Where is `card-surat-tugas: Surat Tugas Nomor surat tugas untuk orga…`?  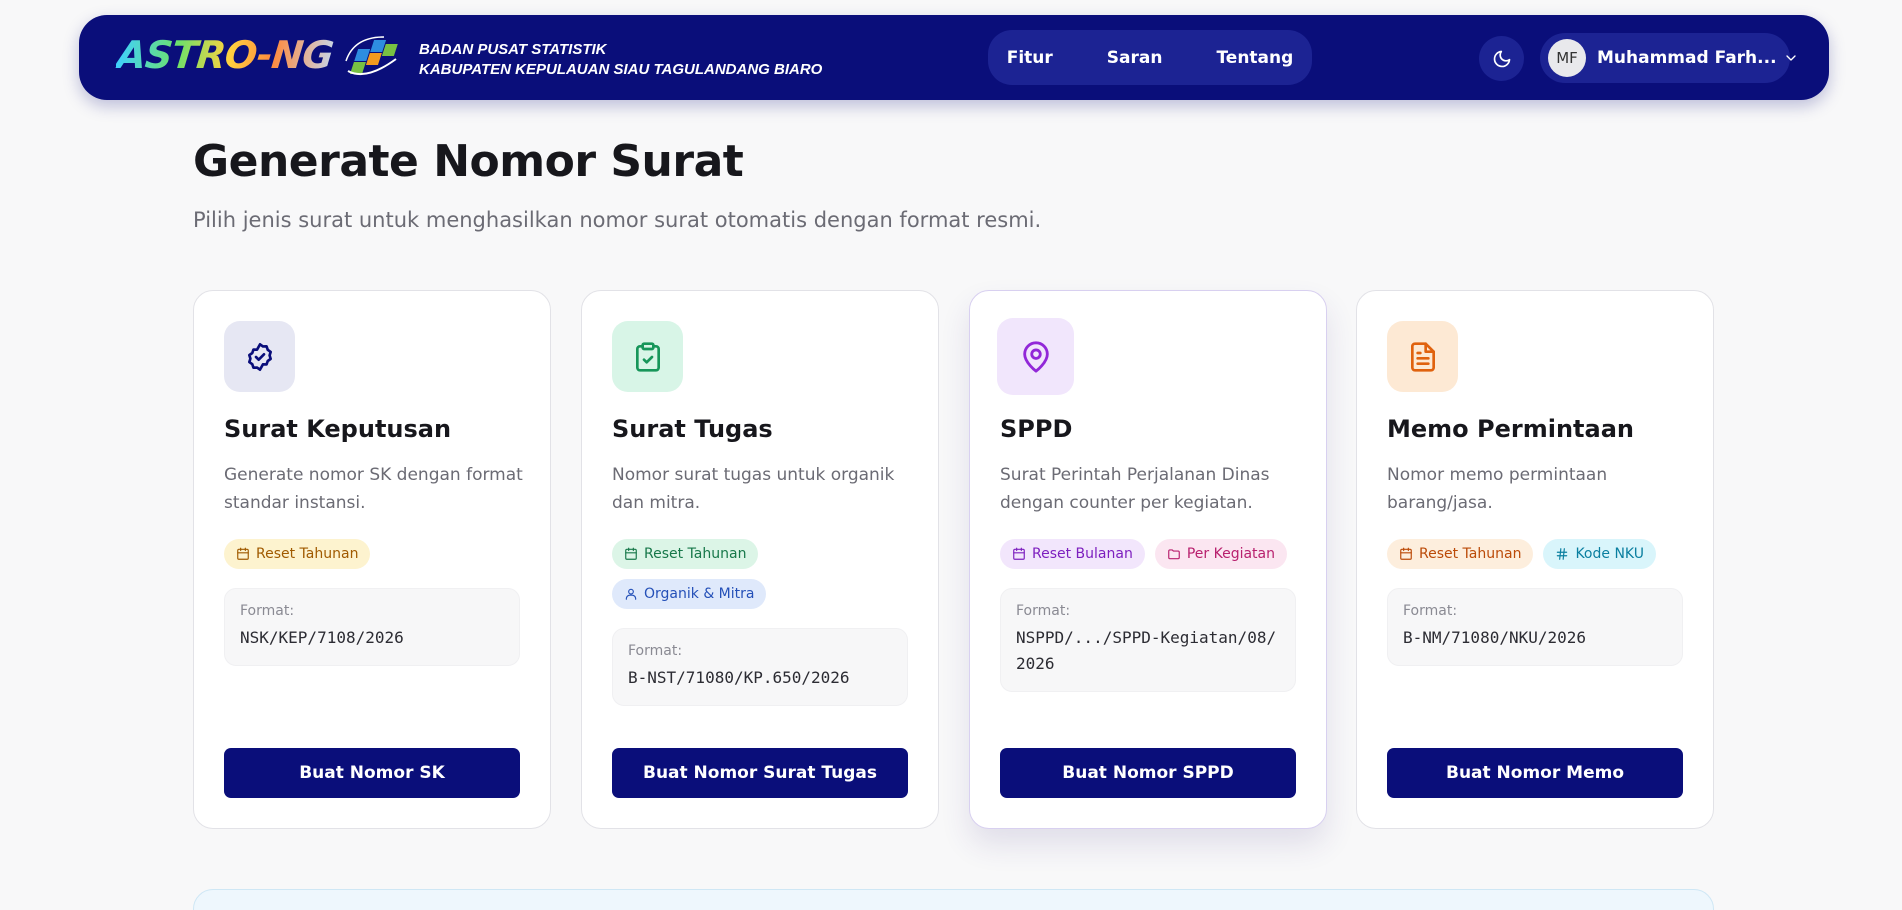
card-surat-tugas: Surat Tugas Nomor surat tugas untuk orga… is located at coordinates (760, 559).